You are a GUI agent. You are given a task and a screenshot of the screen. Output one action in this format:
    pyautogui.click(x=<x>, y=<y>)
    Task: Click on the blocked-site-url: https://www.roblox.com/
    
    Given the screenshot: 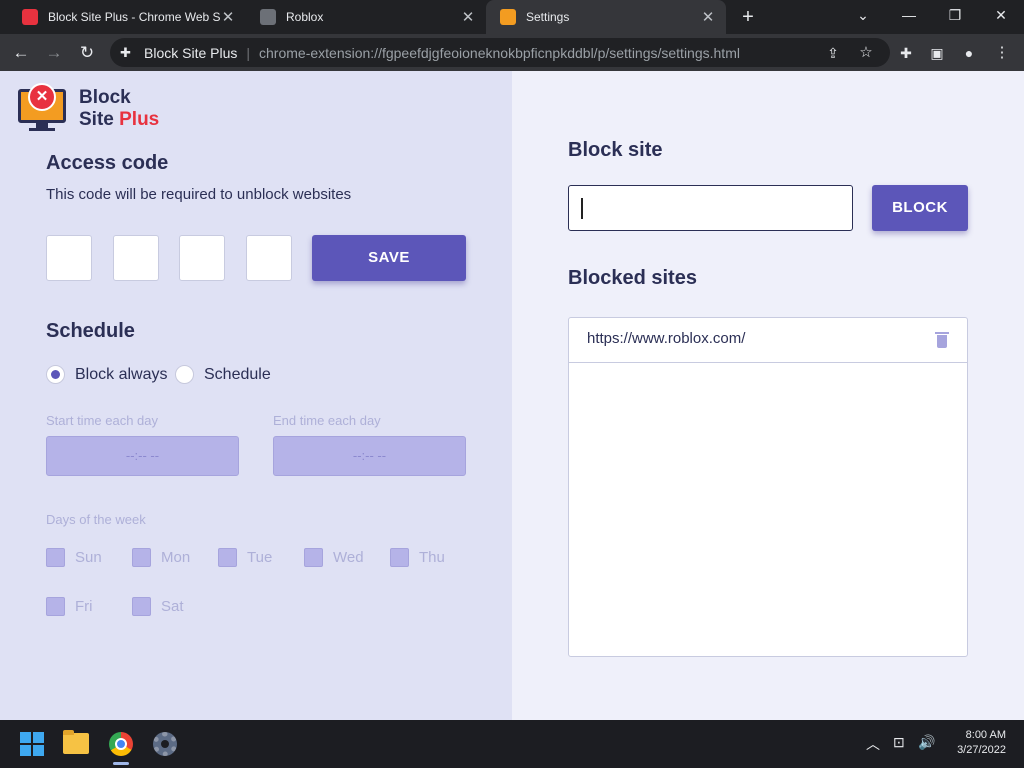 What is the action you would take?
    pyautogui.click(x=666, y=338)
    